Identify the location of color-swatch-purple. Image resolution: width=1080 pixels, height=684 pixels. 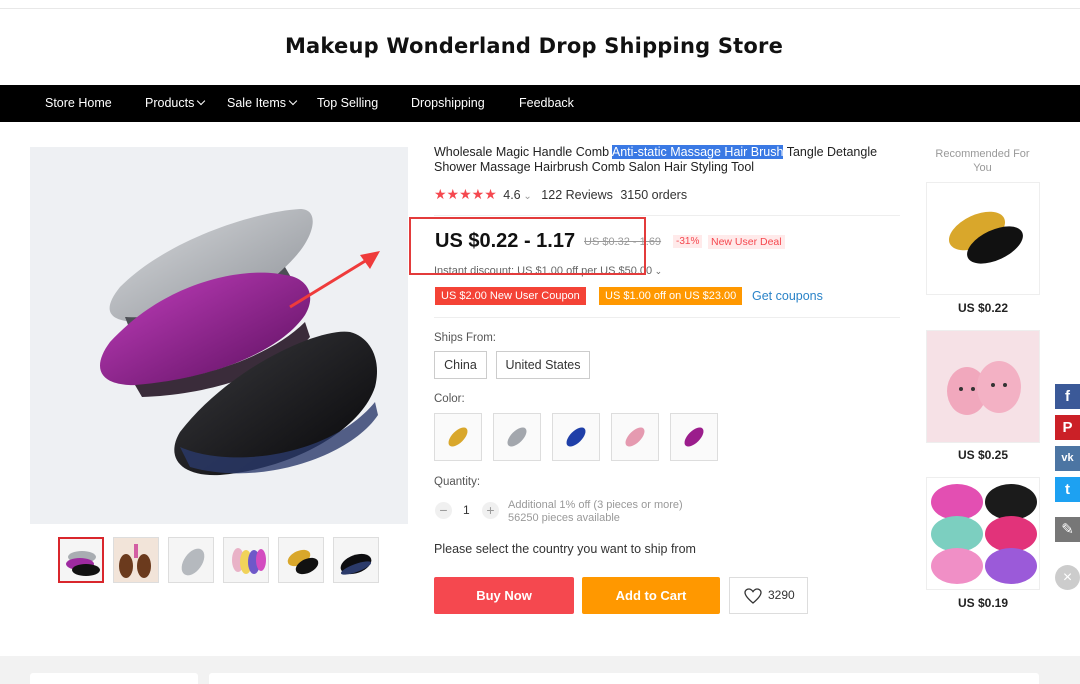
(694, 437).